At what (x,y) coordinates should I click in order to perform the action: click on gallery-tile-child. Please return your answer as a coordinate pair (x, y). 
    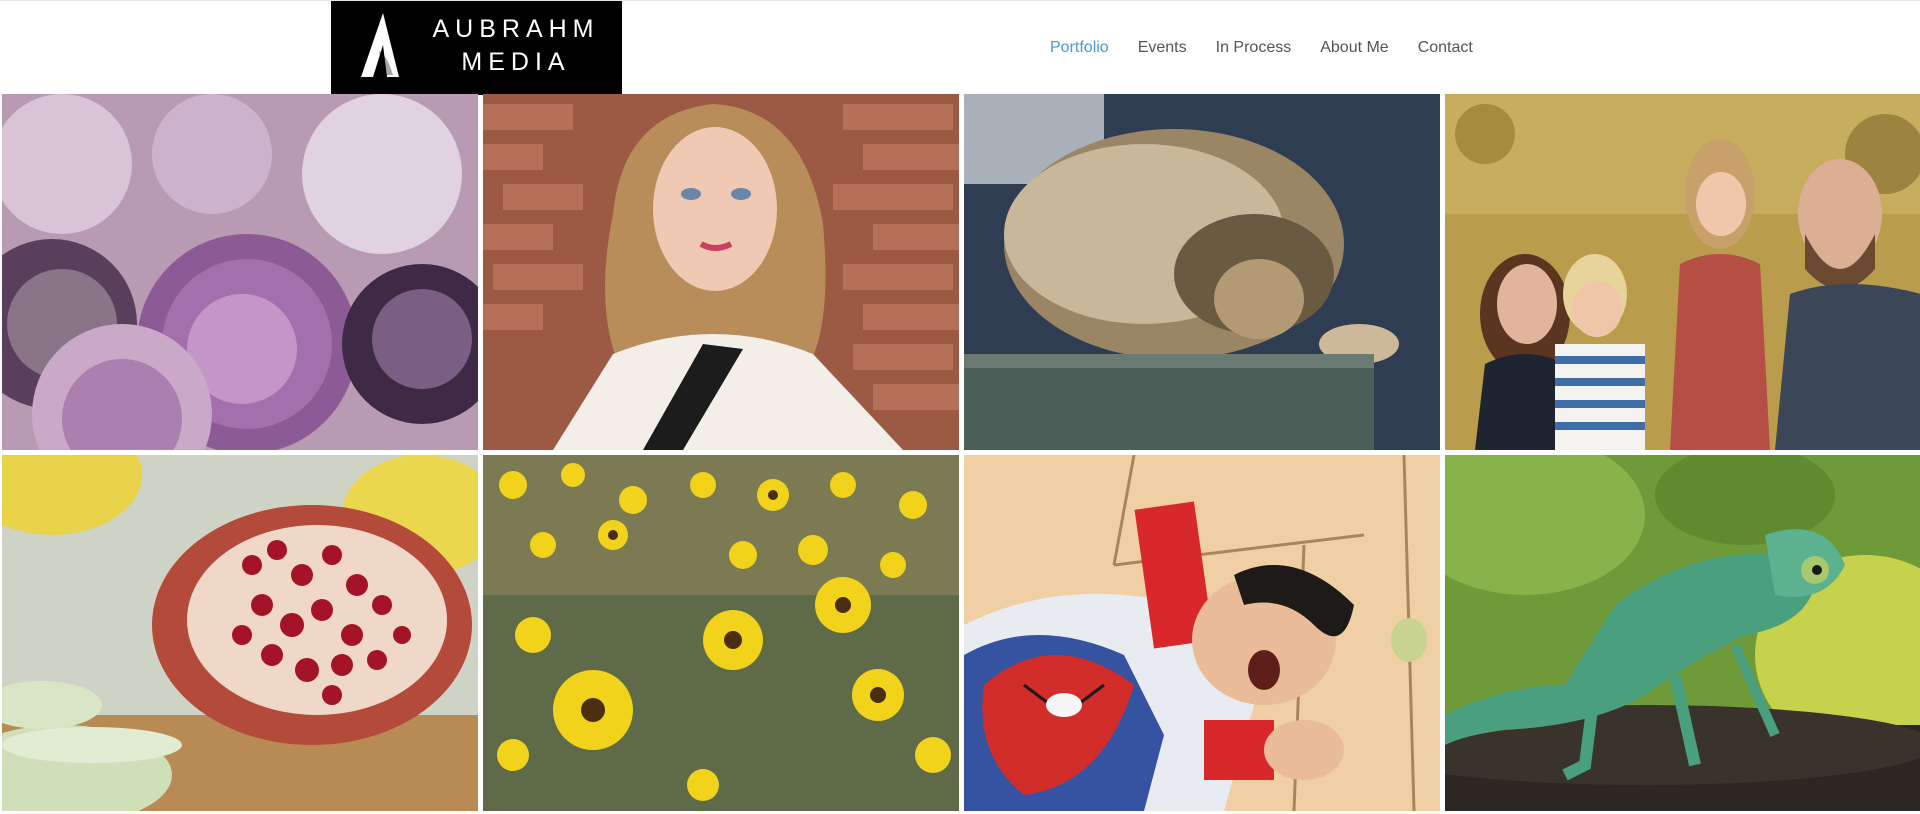
    Looking at the image, I should click on (1202, 633).